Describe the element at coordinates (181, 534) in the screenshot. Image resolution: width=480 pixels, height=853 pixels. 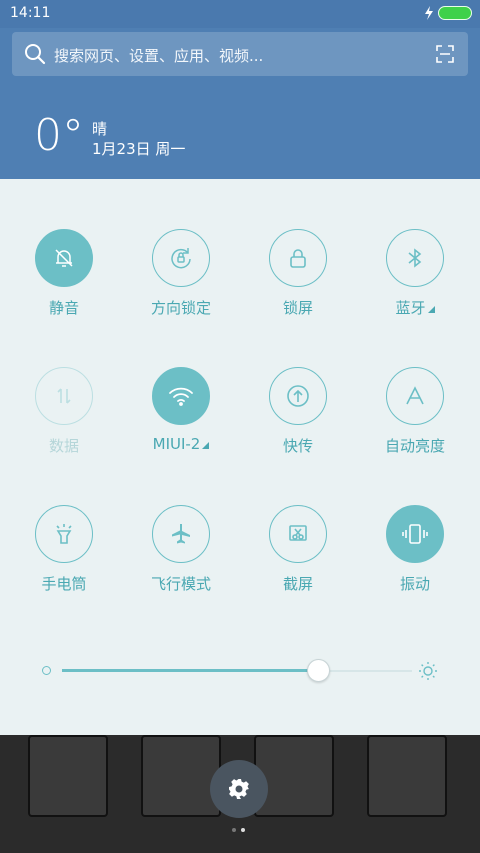
I see `airplane-icon` at that location.